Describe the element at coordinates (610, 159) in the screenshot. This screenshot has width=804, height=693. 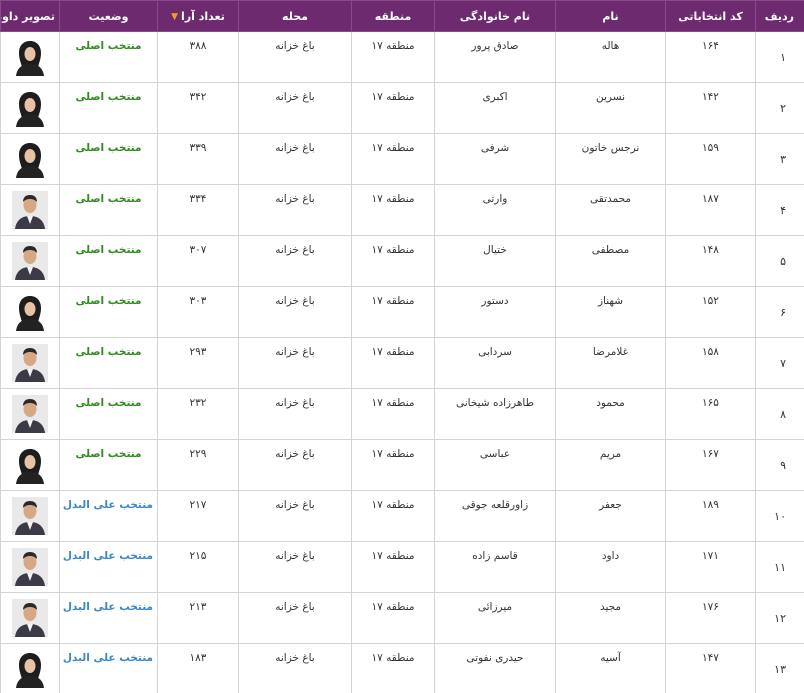
I see `cell-first-name: نرجس خاتون` at that location.